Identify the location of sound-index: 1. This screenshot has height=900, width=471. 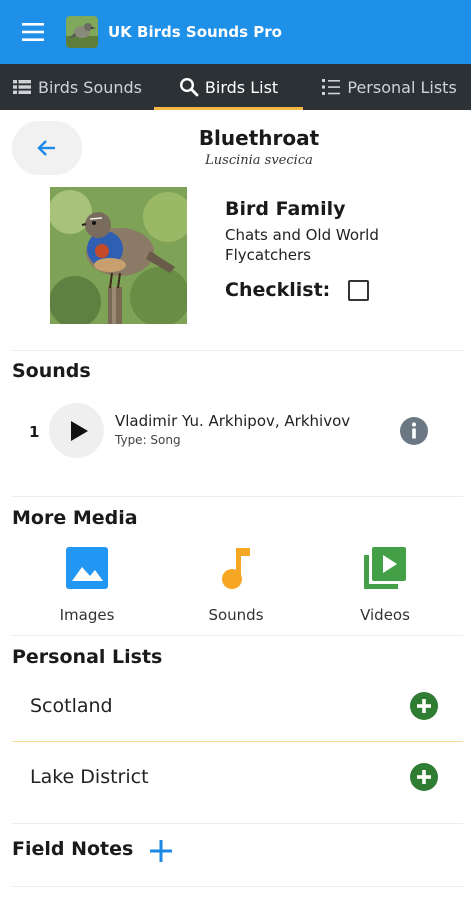
(34, 432).